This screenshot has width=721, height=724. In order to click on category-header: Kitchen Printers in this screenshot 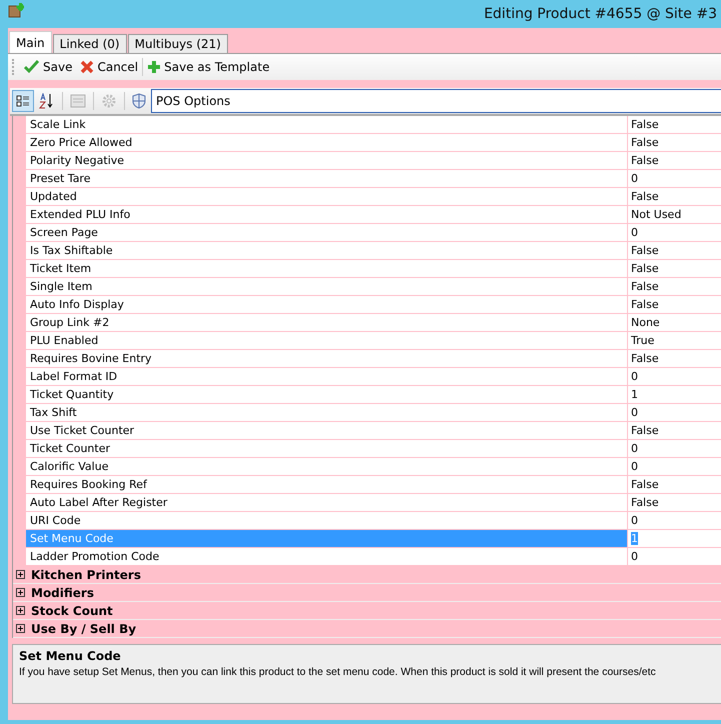, I will do `click(86, 575)`.